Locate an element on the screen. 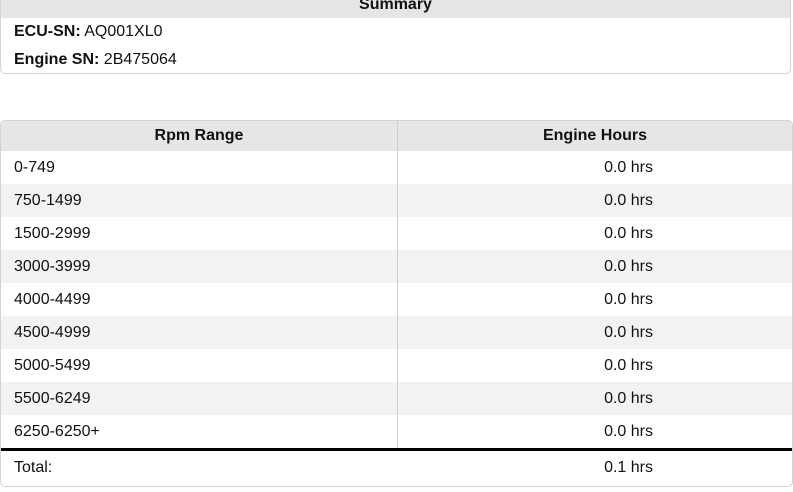 Image resolution: width=793 pixels, height=492 pixels. engine-hours-header: Engine Hours is located at coordinates (594, 136).